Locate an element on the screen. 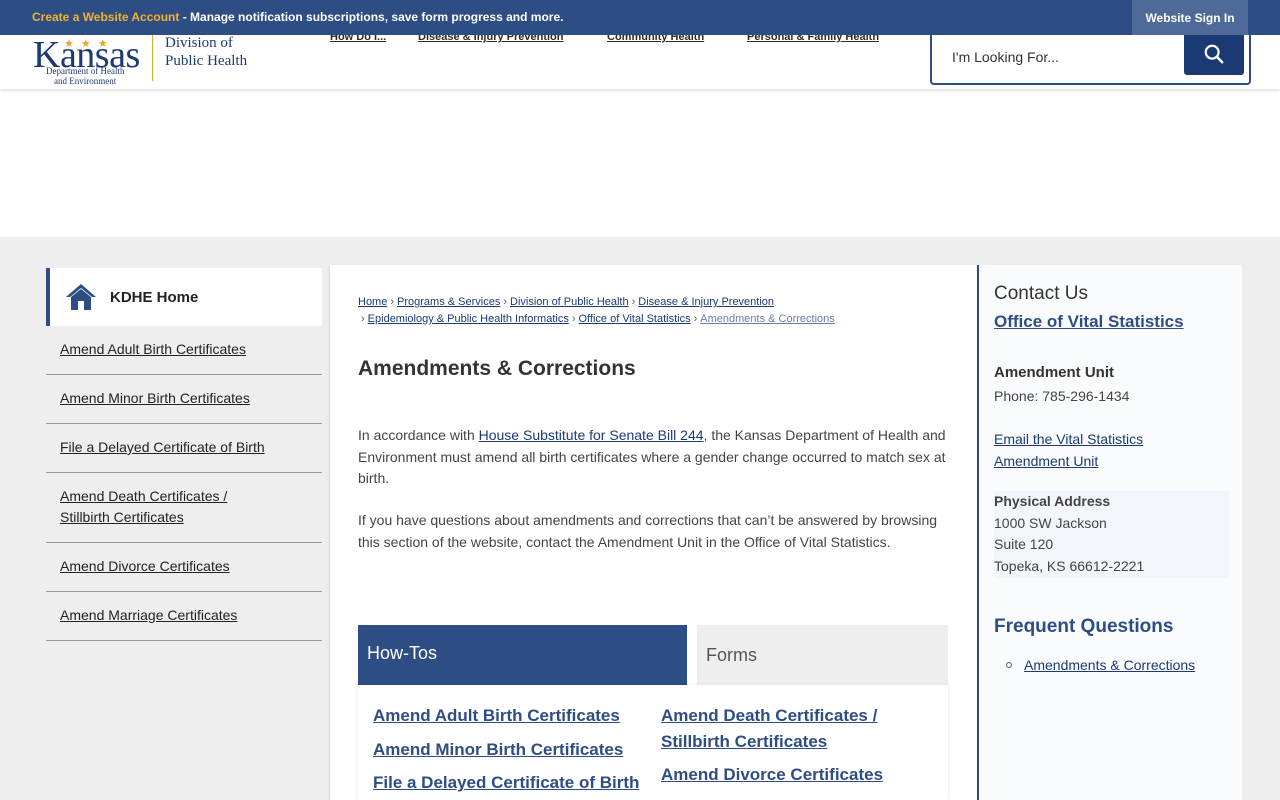 This screenshot has width=1280, height=800. tab-how-tos: How-Tos is located at coordinates (522, 655).